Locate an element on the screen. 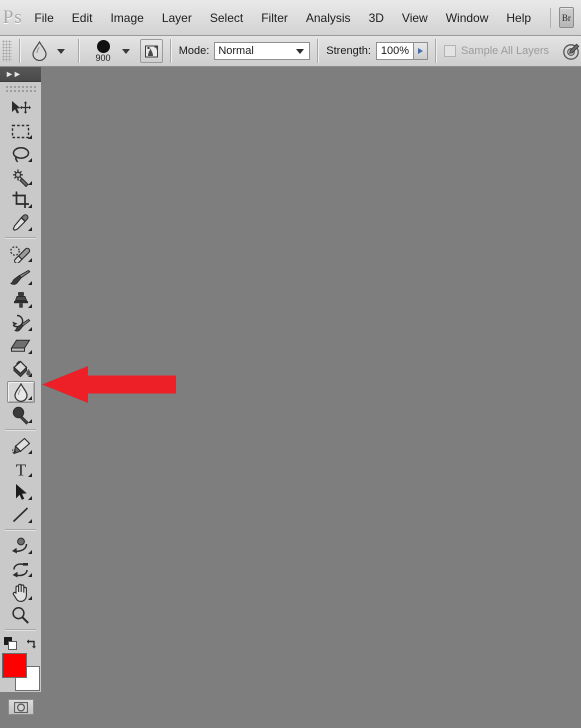 This screenshot has height=728, width=581. menu-analysis: Analysis is located at coordinates (328, 18).